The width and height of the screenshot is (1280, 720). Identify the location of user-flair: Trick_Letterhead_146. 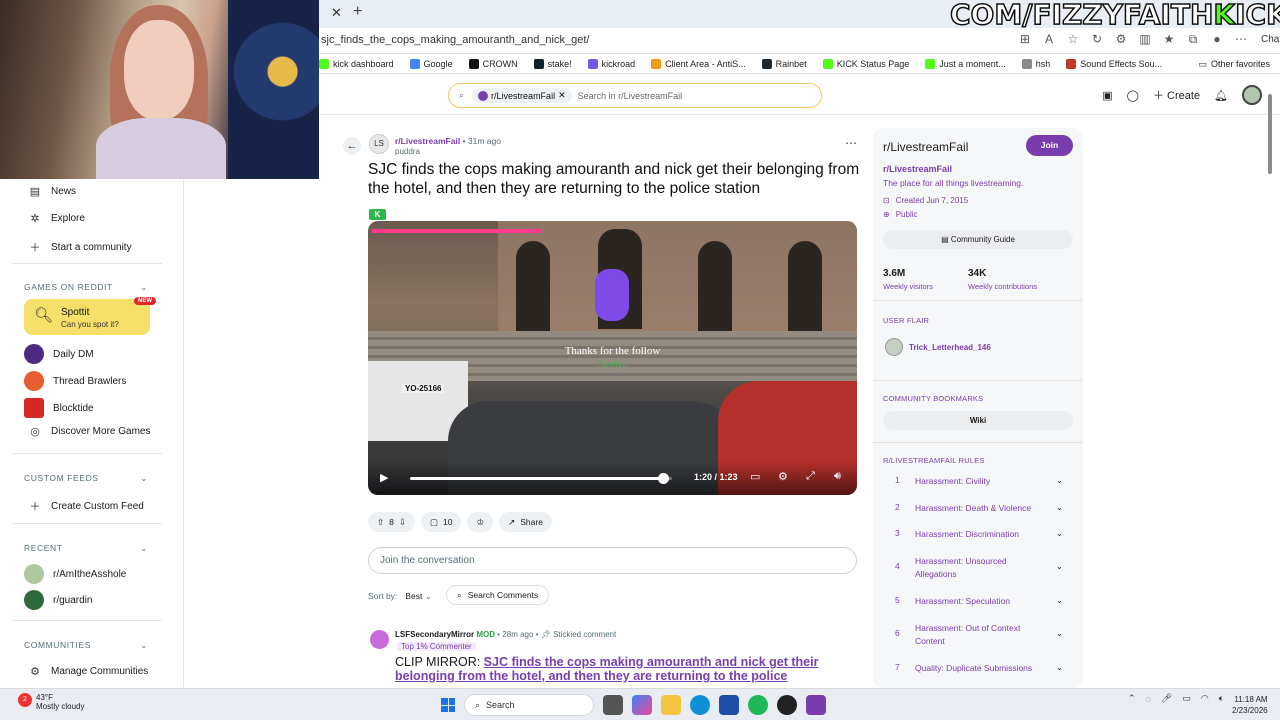
(938, 347).